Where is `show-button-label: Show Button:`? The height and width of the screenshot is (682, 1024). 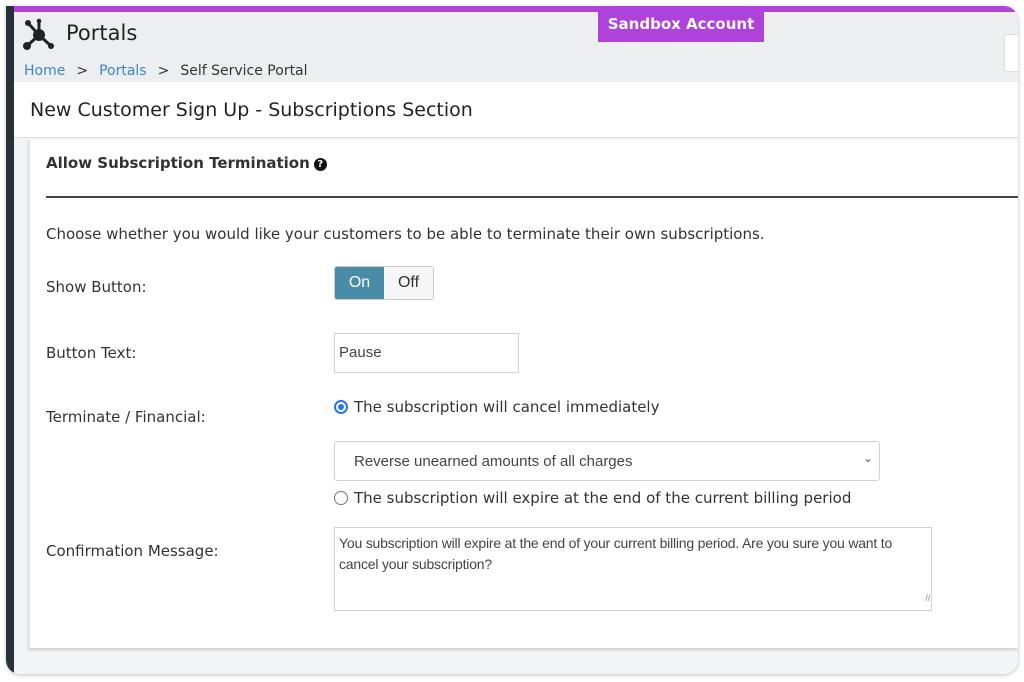
show-button-label: Show Button: is located at coordinates (96, 287).